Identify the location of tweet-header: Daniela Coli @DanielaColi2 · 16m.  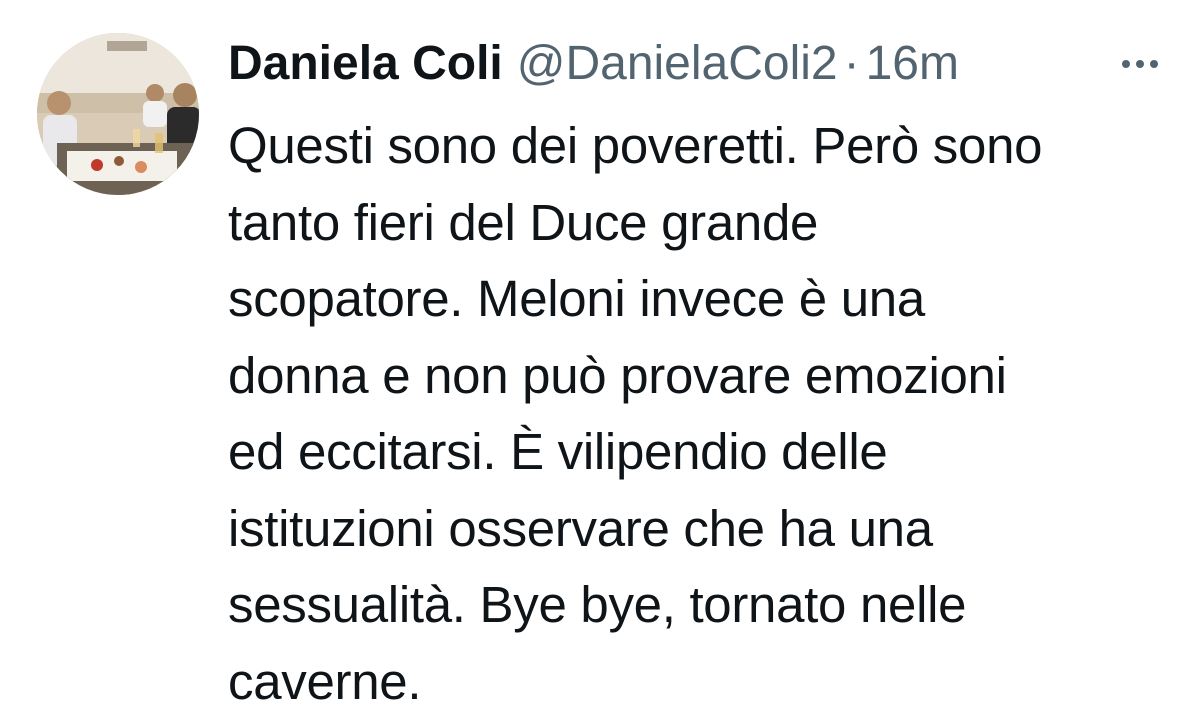
(593, 64).